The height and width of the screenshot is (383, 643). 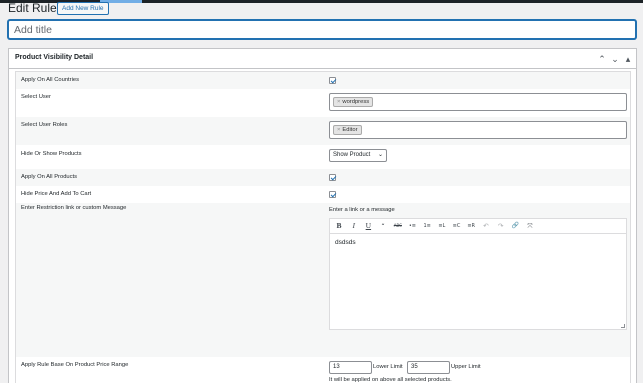 I want to click on user-tag: × wordpress, so click(x=353, y=102).